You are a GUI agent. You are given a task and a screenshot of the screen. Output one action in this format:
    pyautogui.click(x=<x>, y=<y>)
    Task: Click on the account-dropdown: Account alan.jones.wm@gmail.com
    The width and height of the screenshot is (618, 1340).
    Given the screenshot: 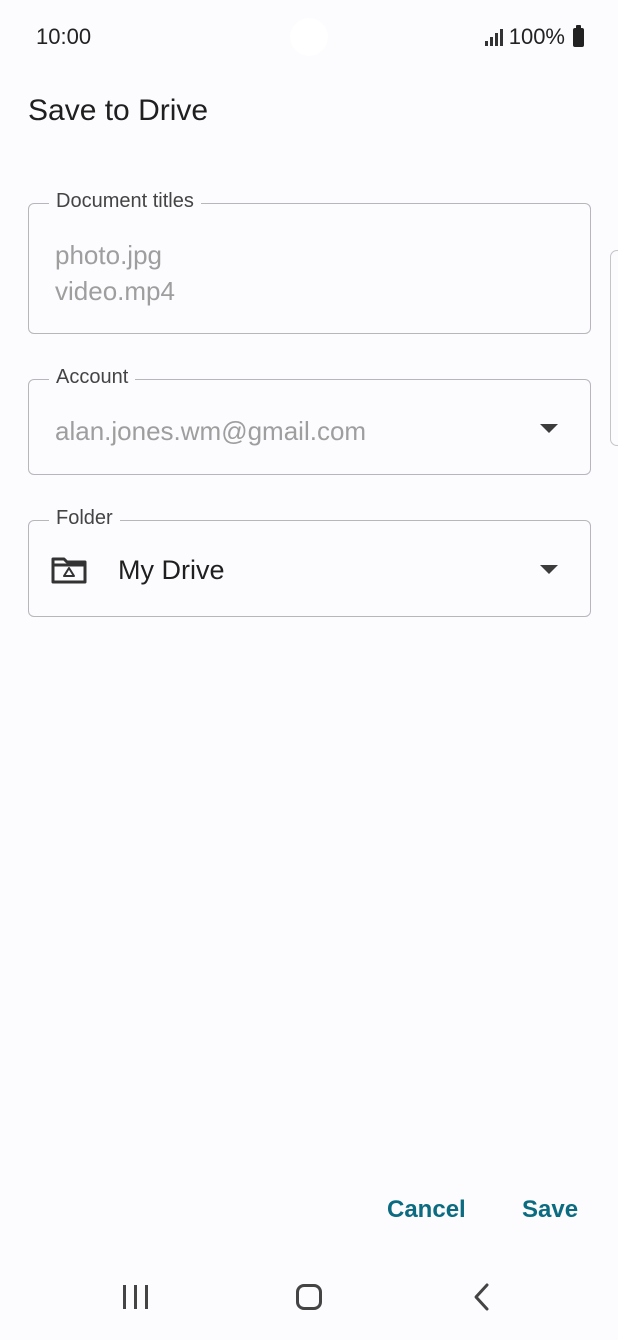 What is the action you would take?
    pyautogui.click(x=309, y=420)
    